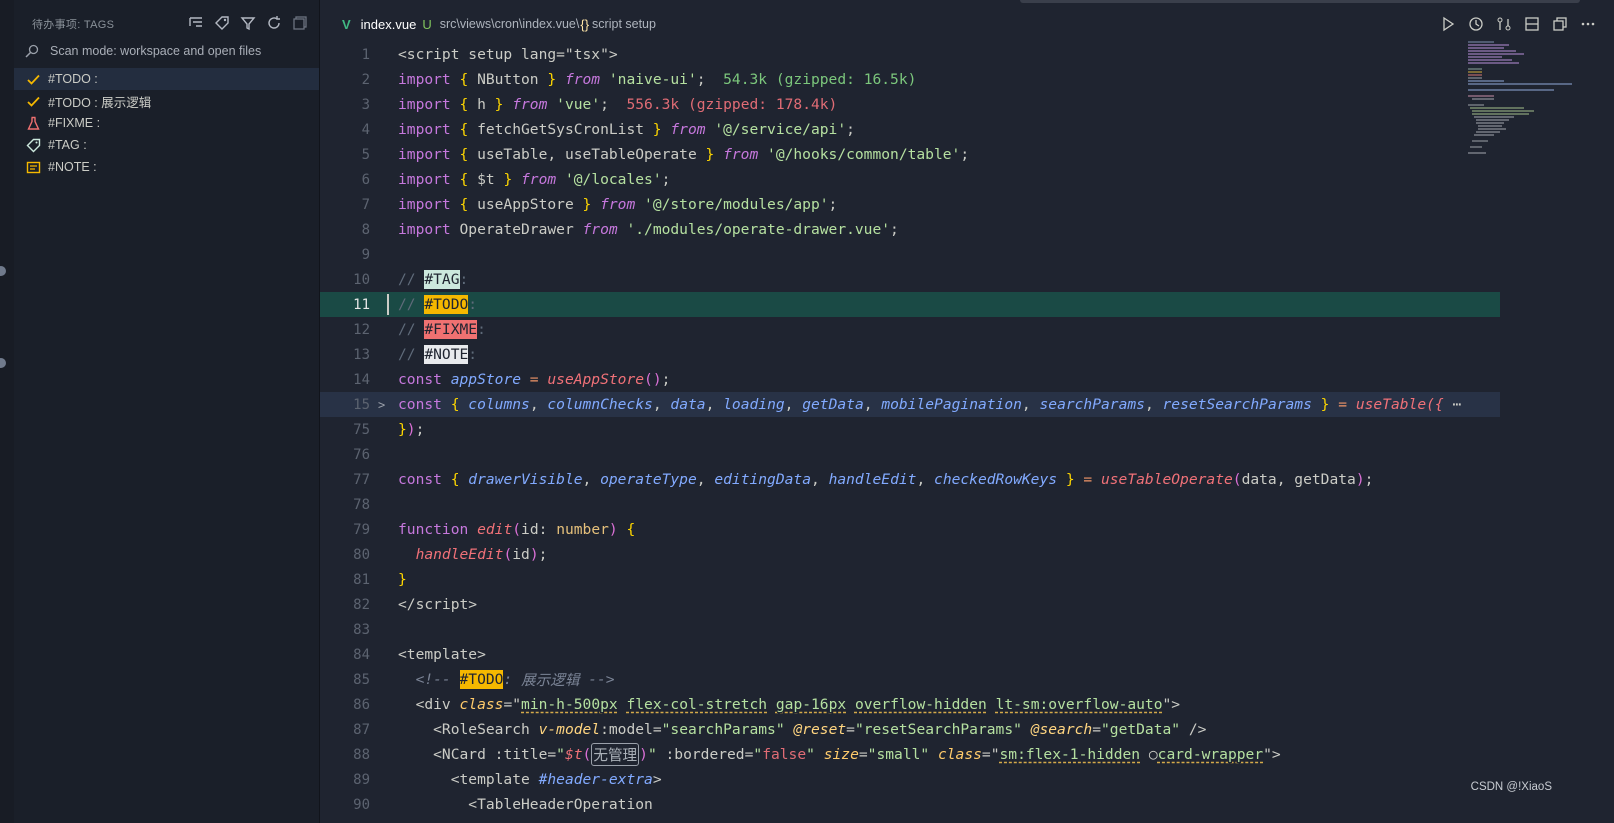 This screenshot has height=823, width=1614. Describe the element at coordinates (381, 405) in the screenshot. I see `chevron-right-icon: >` at that location.